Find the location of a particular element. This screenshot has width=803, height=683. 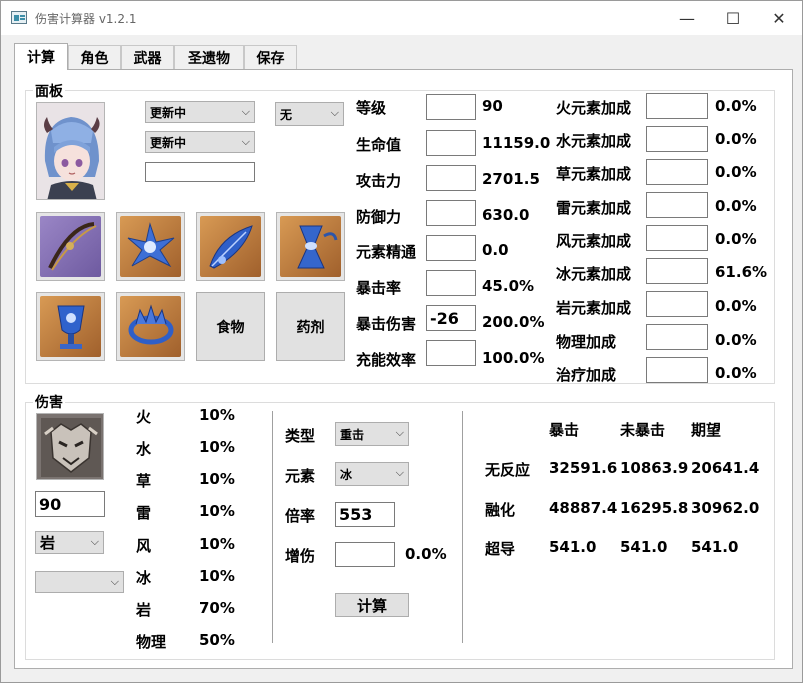

stat-value-level: 90 is located at coordinates (492, 106).